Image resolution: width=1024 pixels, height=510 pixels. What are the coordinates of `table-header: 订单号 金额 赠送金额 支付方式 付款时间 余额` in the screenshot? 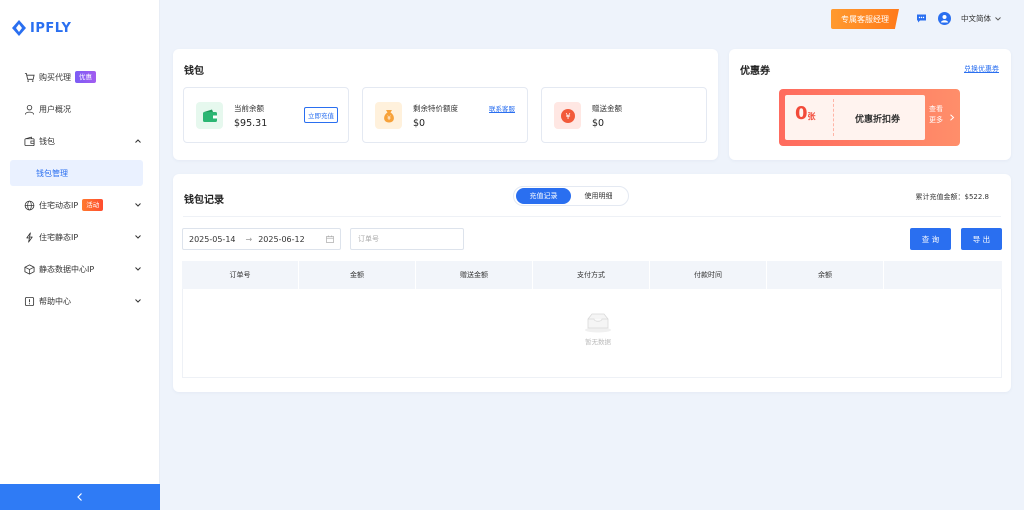 It's located at (592, 275).